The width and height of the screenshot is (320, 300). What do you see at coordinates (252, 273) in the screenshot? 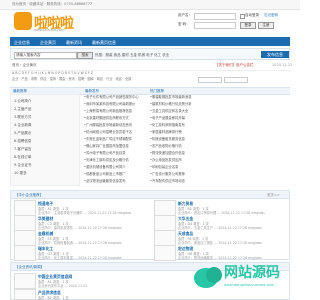
I see `watermark-text: 网站源码` at bounding box center [252, 273].